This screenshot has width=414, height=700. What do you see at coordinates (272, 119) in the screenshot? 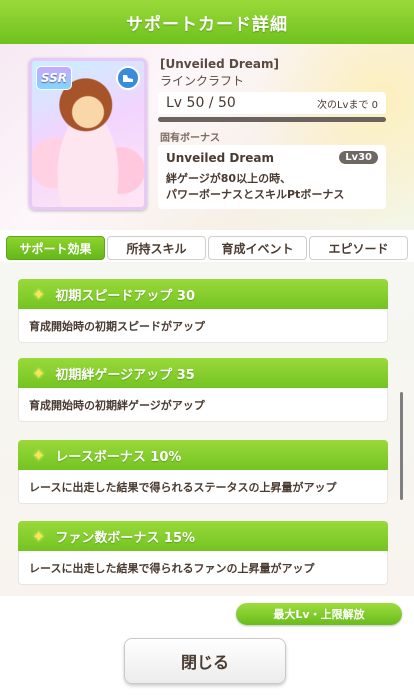
I see `level-progress-bar` at bounding box center [272, 119].